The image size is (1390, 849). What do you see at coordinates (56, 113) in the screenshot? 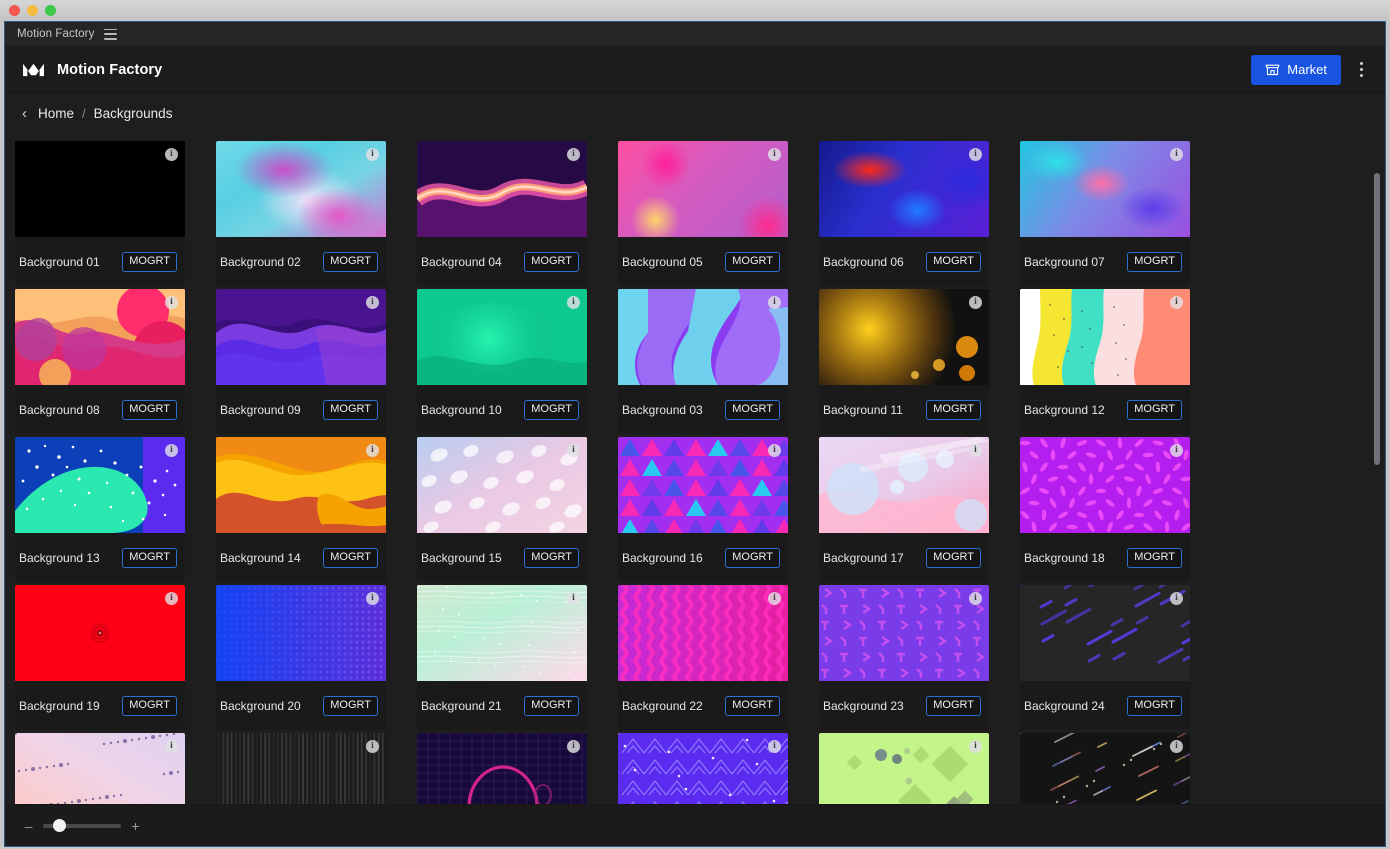
I see `breadcrumb-home-link: Home` at bounding box center [56, 113].